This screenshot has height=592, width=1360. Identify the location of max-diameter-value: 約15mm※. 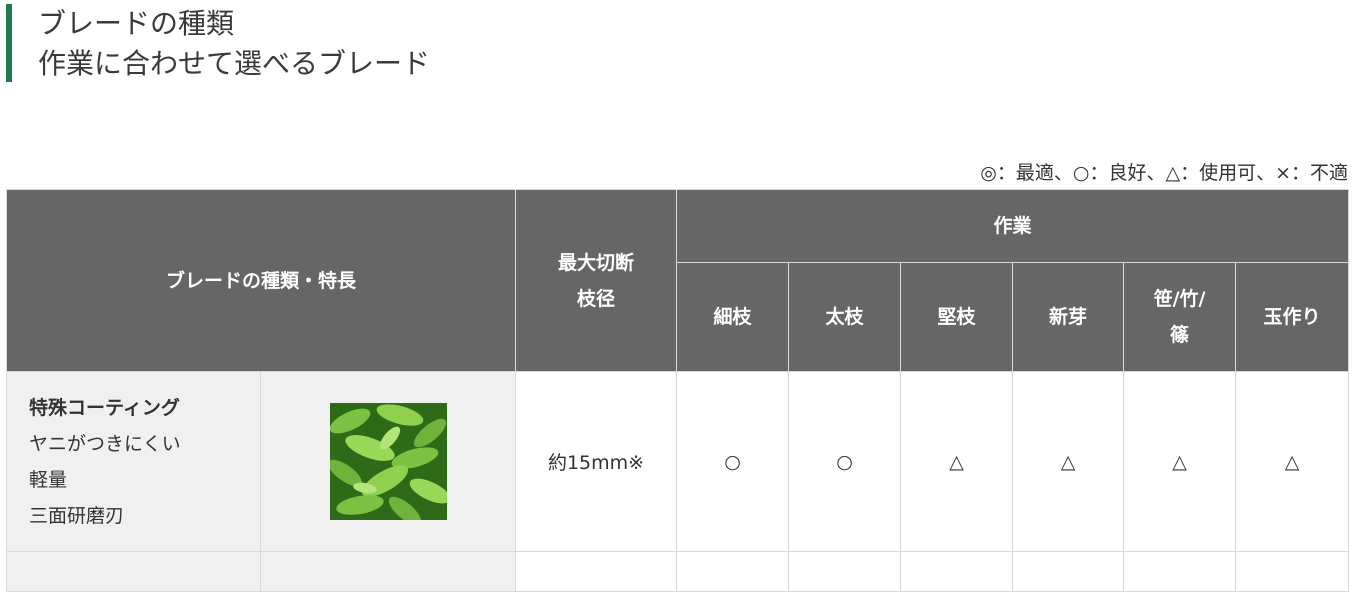
(596, 461).